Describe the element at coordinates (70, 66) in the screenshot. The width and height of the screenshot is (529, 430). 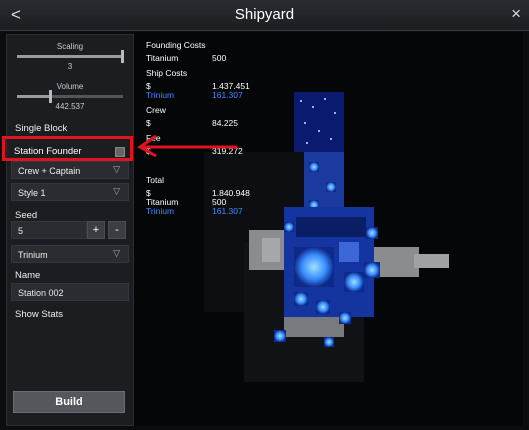
I see `scaling-value: 3` at that location.